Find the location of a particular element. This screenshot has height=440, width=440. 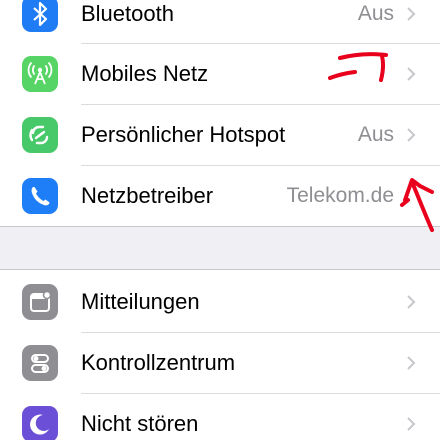

settings-row-label: Bluetooth is located at coordinates (127, 13).